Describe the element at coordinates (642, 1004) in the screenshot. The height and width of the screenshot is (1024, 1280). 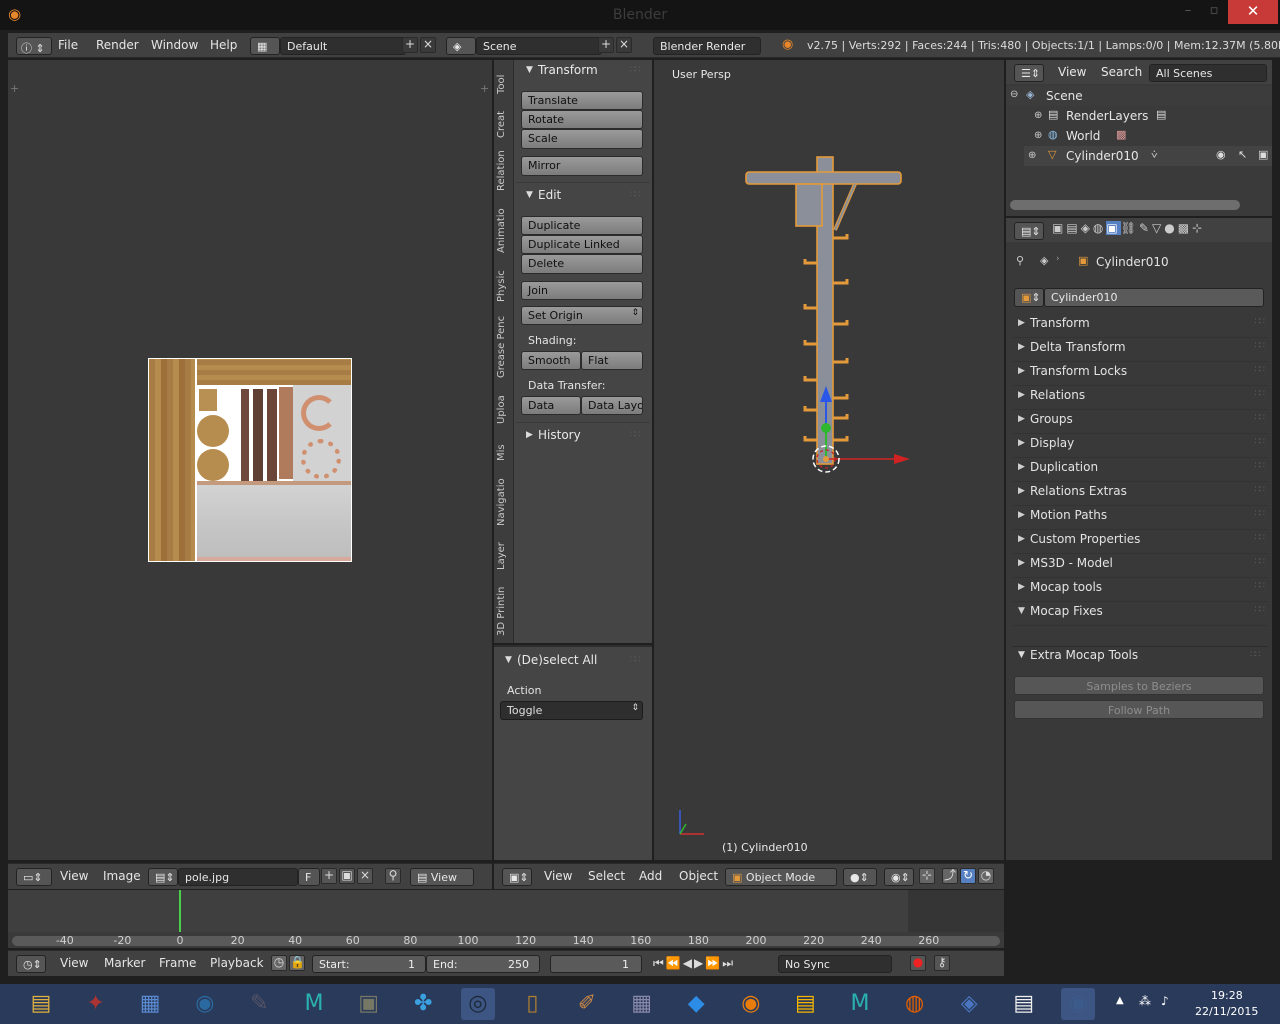
I see `calculator-icon: ▦` at that location.